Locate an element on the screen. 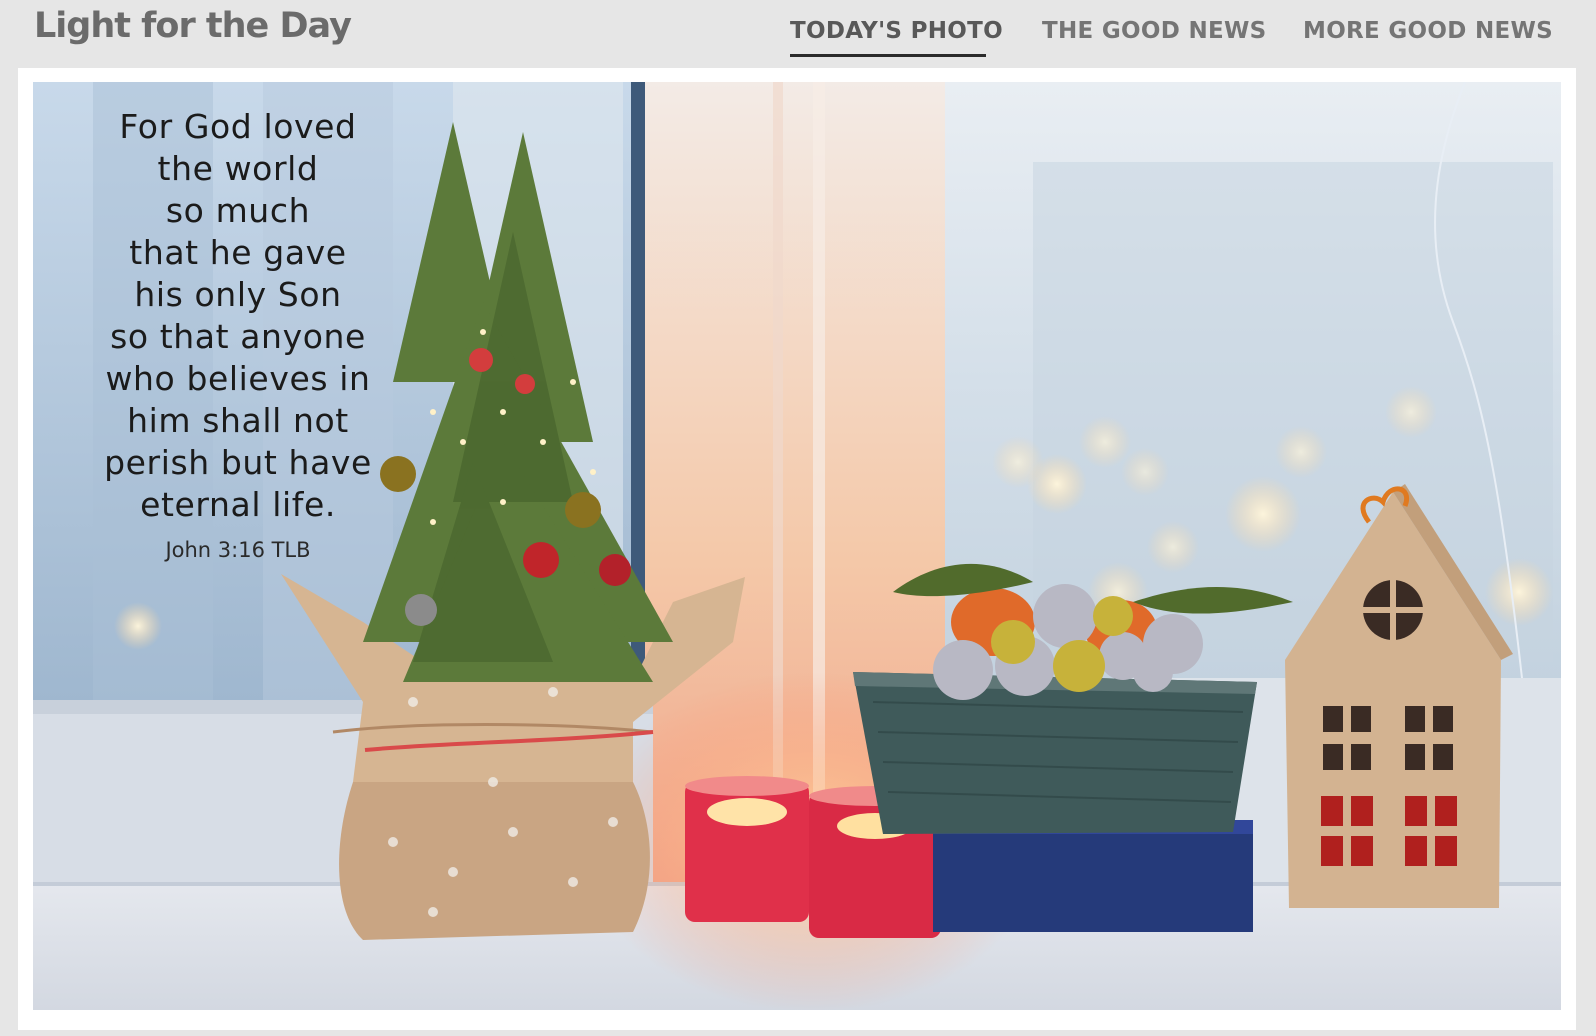 This screenshot has height=1036, width=1596. nav-more-good-news: MORE GOOD NEWS is located at coordinates (1428, 31).